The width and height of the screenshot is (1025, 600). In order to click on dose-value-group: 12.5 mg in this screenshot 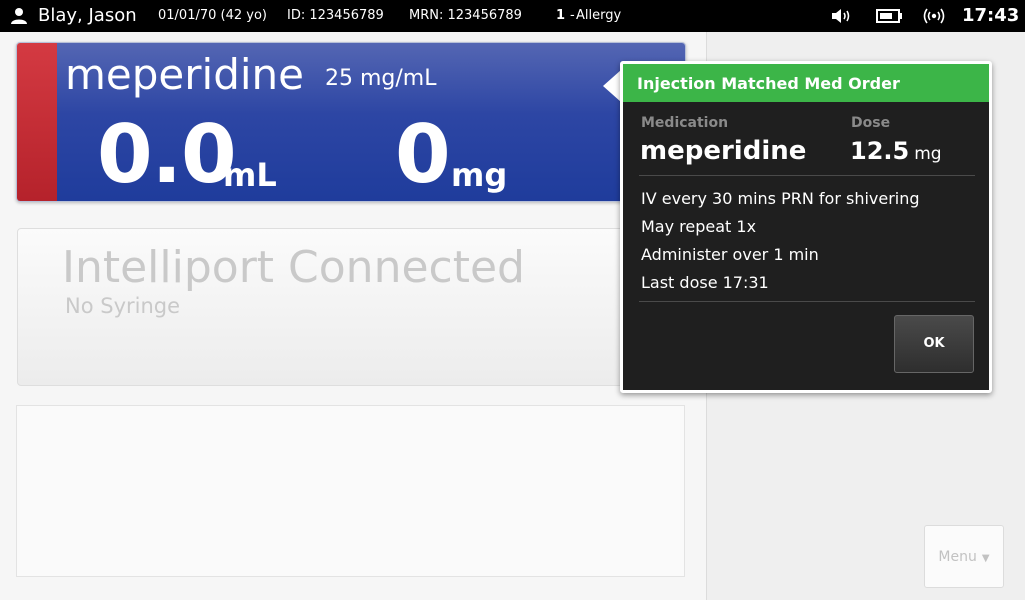, I will do `click(896, 152)`.